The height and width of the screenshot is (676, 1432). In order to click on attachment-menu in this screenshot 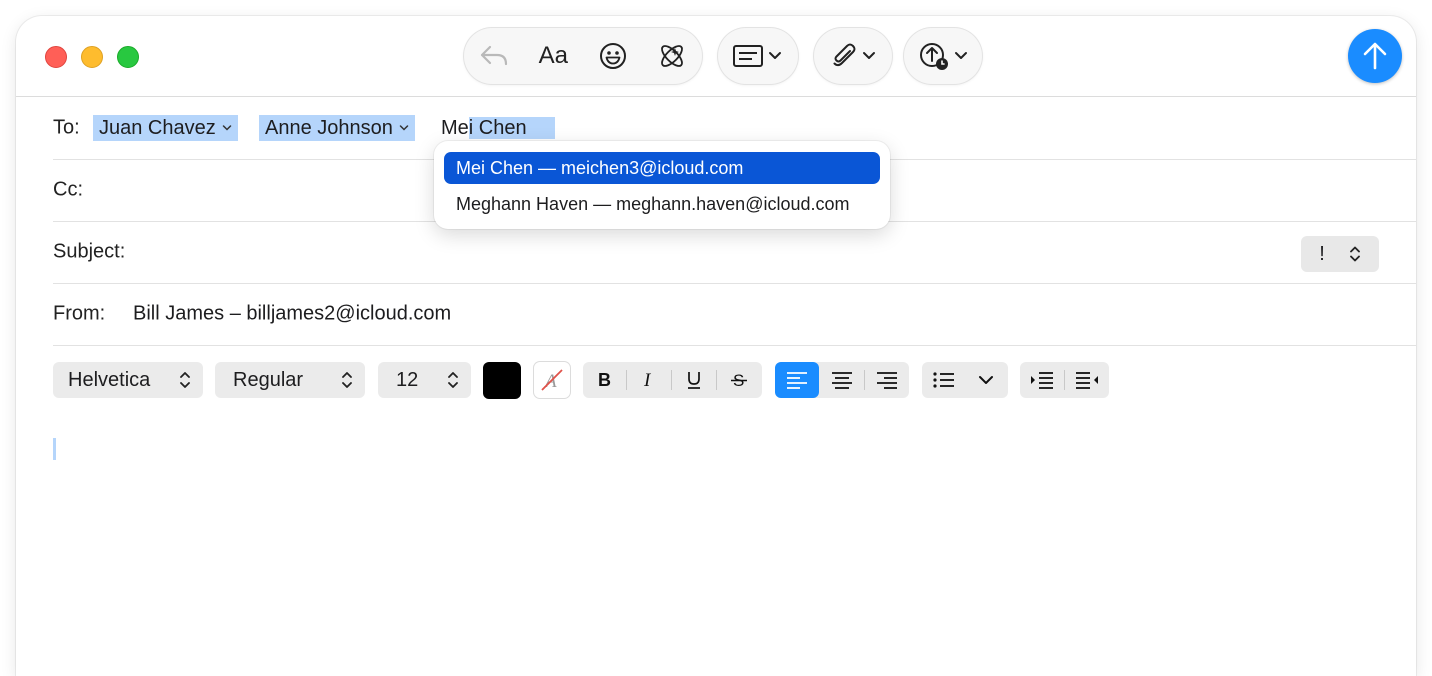, I will do `click(853, 56)`.